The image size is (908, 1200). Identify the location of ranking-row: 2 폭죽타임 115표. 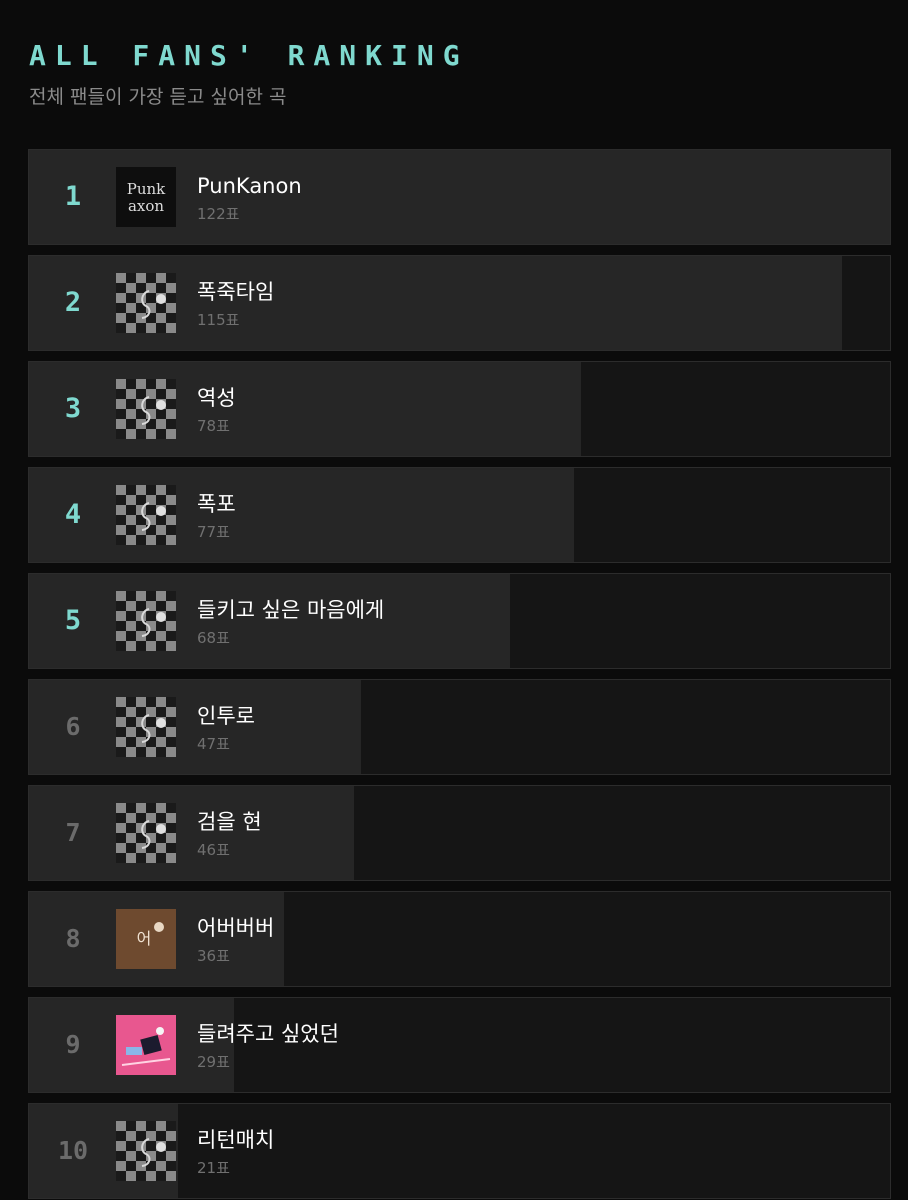
(459, 303).